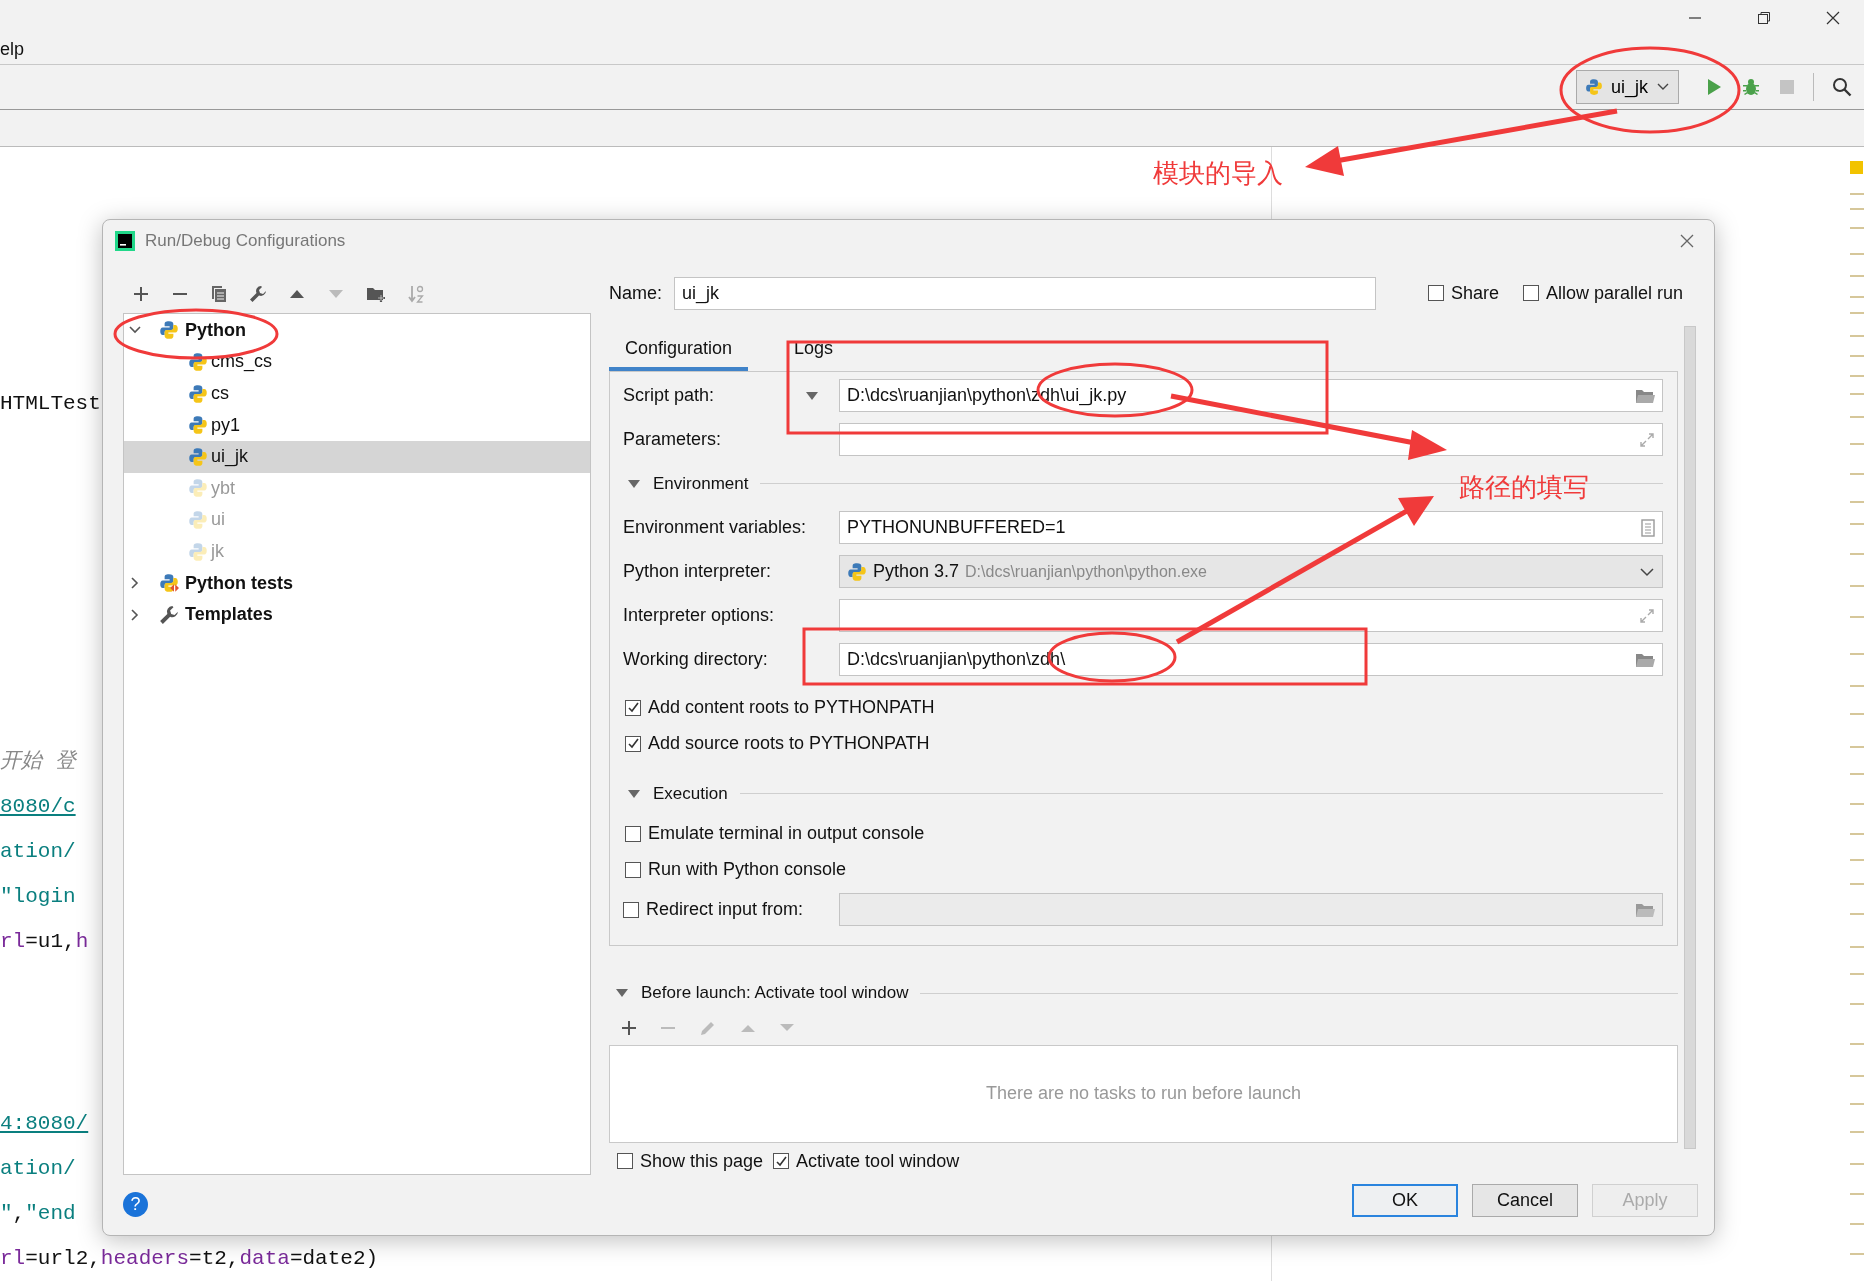  What do you see at coordinates (1086, 571) in the screenshot?
I see `interpreter-path: D:\dcs\ruanjian\python\python.exe` at bounding box center [1086, 571].